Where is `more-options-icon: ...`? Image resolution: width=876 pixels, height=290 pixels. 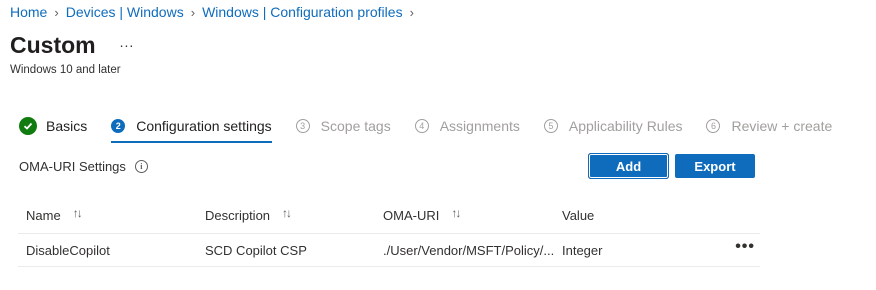 more-options-icon: ... is located at coordinates (127, 42).